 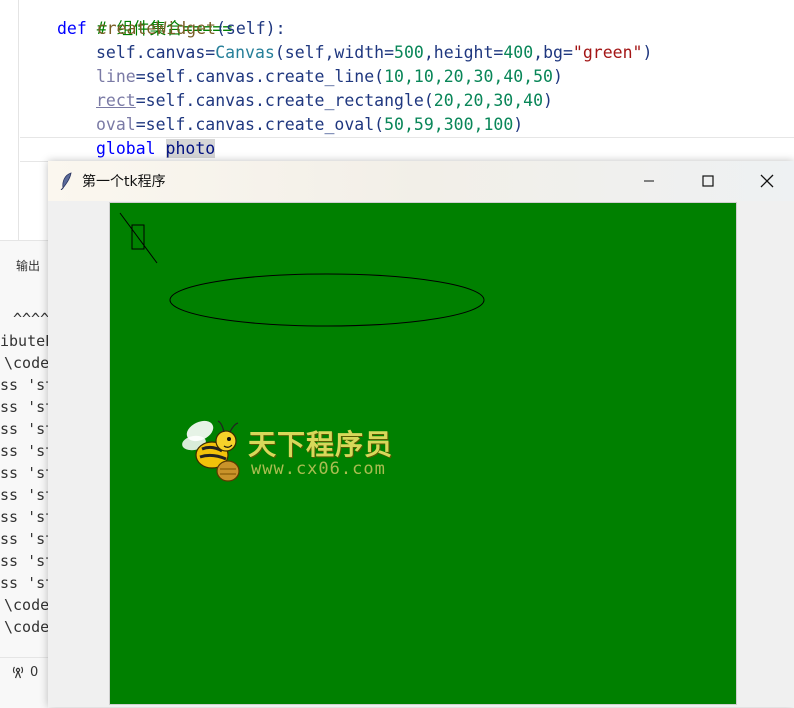 I want to click on status-bar: 0, so click(x=24, y=672).